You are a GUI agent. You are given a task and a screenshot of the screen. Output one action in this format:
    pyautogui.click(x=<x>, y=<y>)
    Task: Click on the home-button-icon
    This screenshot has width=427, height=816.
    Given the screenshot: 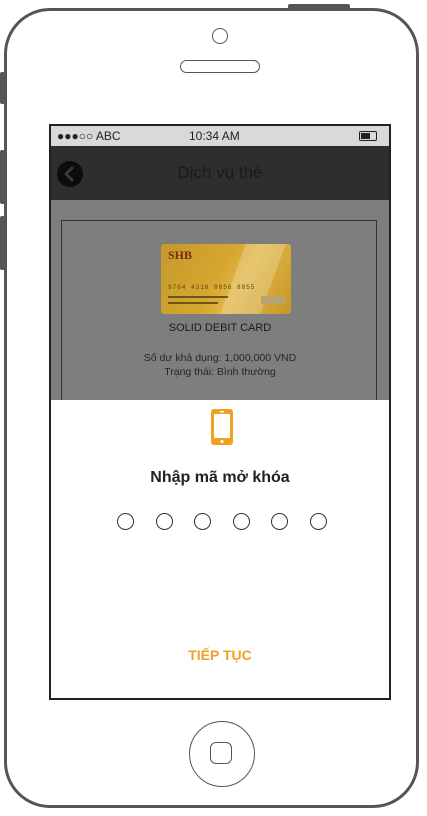 What is the action you would take?
    pyautogui.click(x=221, y=753)
    